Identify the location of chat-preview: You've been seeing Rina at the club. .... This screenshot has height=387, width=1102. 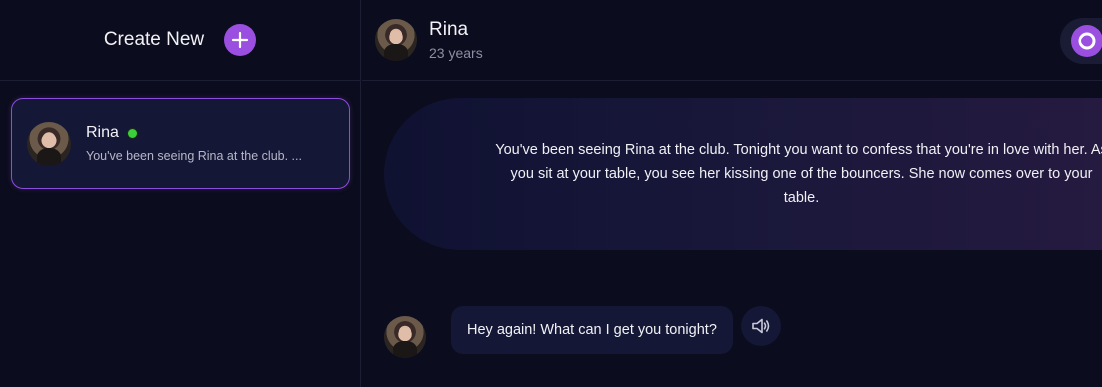
(194, 156).